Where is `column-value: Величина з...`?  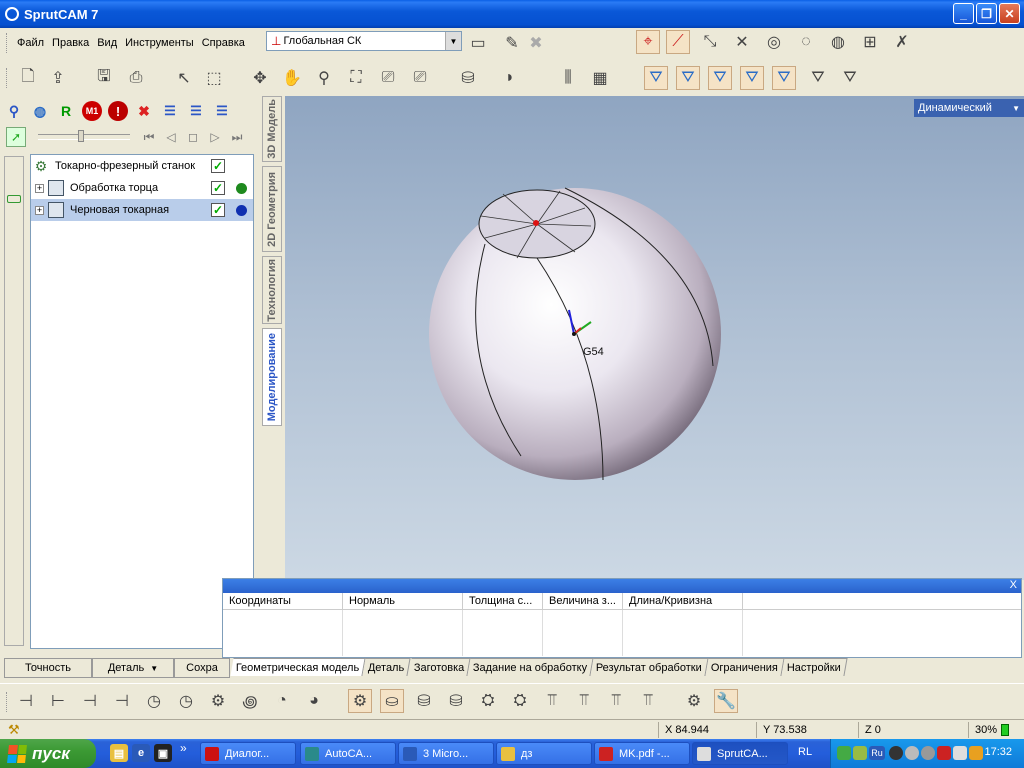 column-value: Величина з... is located at coordinates (583, 601).